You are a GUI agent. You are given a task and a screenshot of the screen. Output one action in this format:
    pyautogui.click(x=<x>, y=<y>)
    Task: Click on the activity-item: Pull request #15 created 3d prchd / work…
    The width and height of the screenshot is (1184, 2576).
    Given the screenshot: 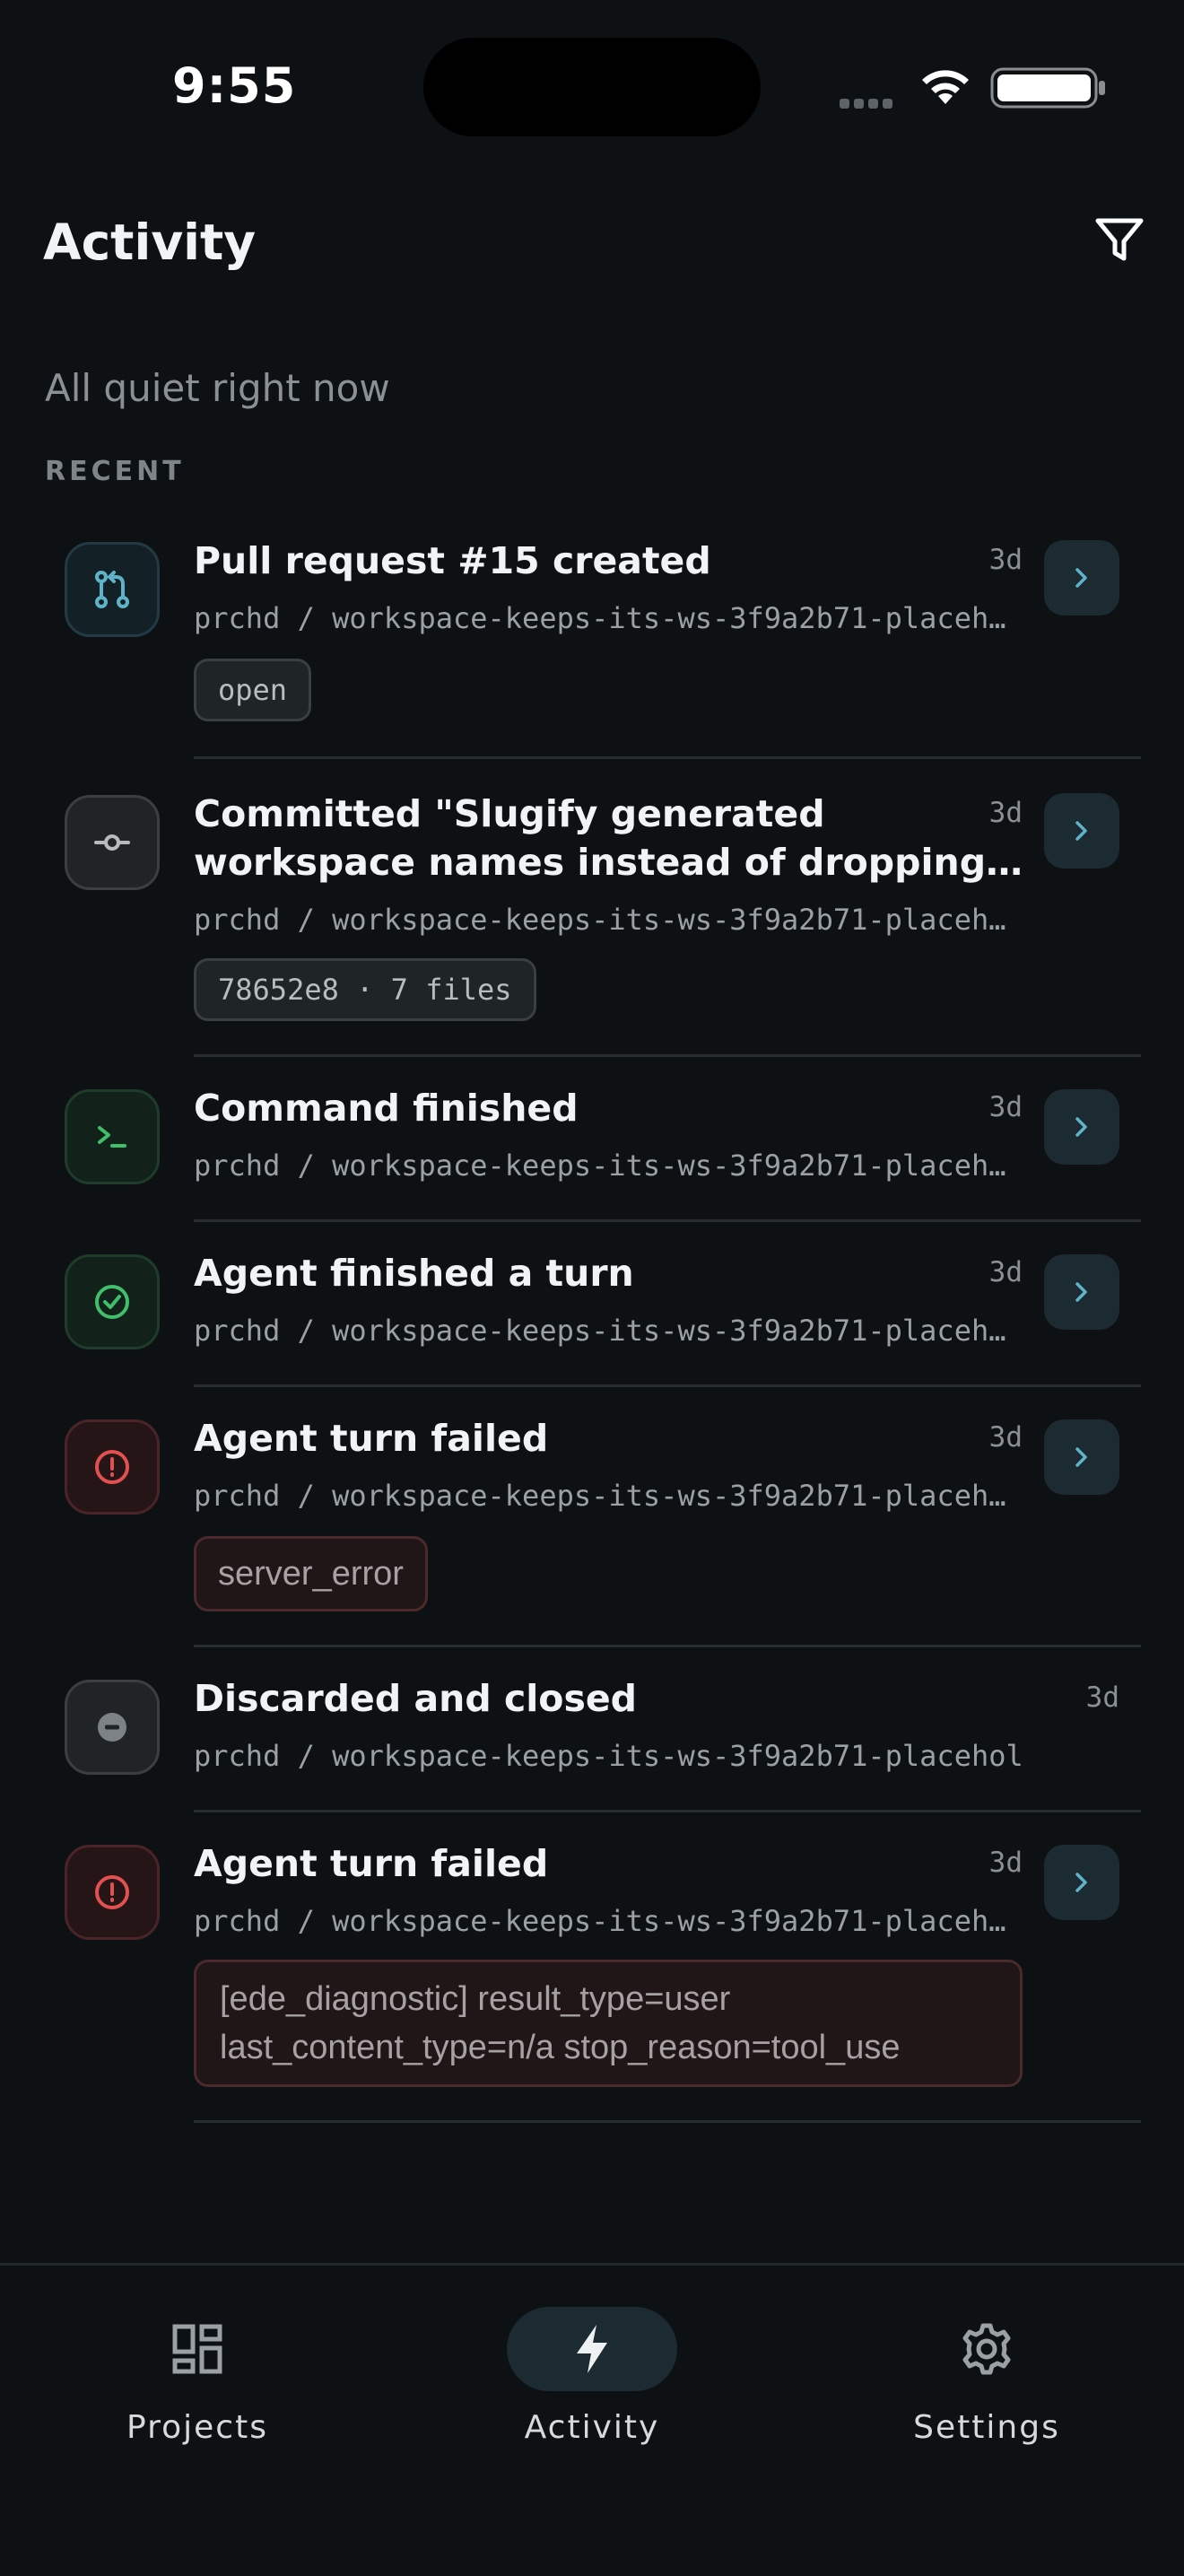 What is the action you would take?
    pyautogui.click(x=592, y=630)
    